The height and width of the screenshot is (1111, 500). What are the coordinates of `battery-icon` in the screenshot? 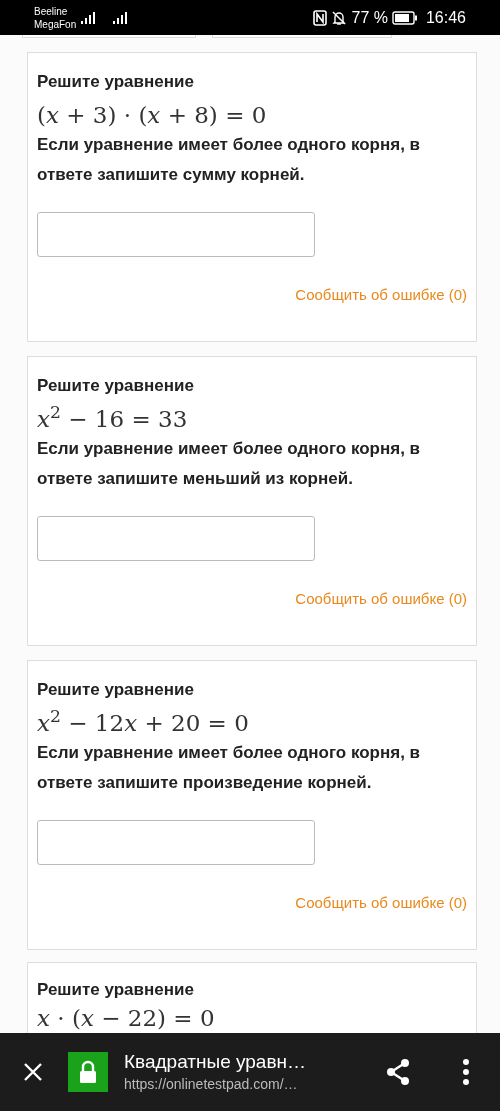 It's located at (404, 17).